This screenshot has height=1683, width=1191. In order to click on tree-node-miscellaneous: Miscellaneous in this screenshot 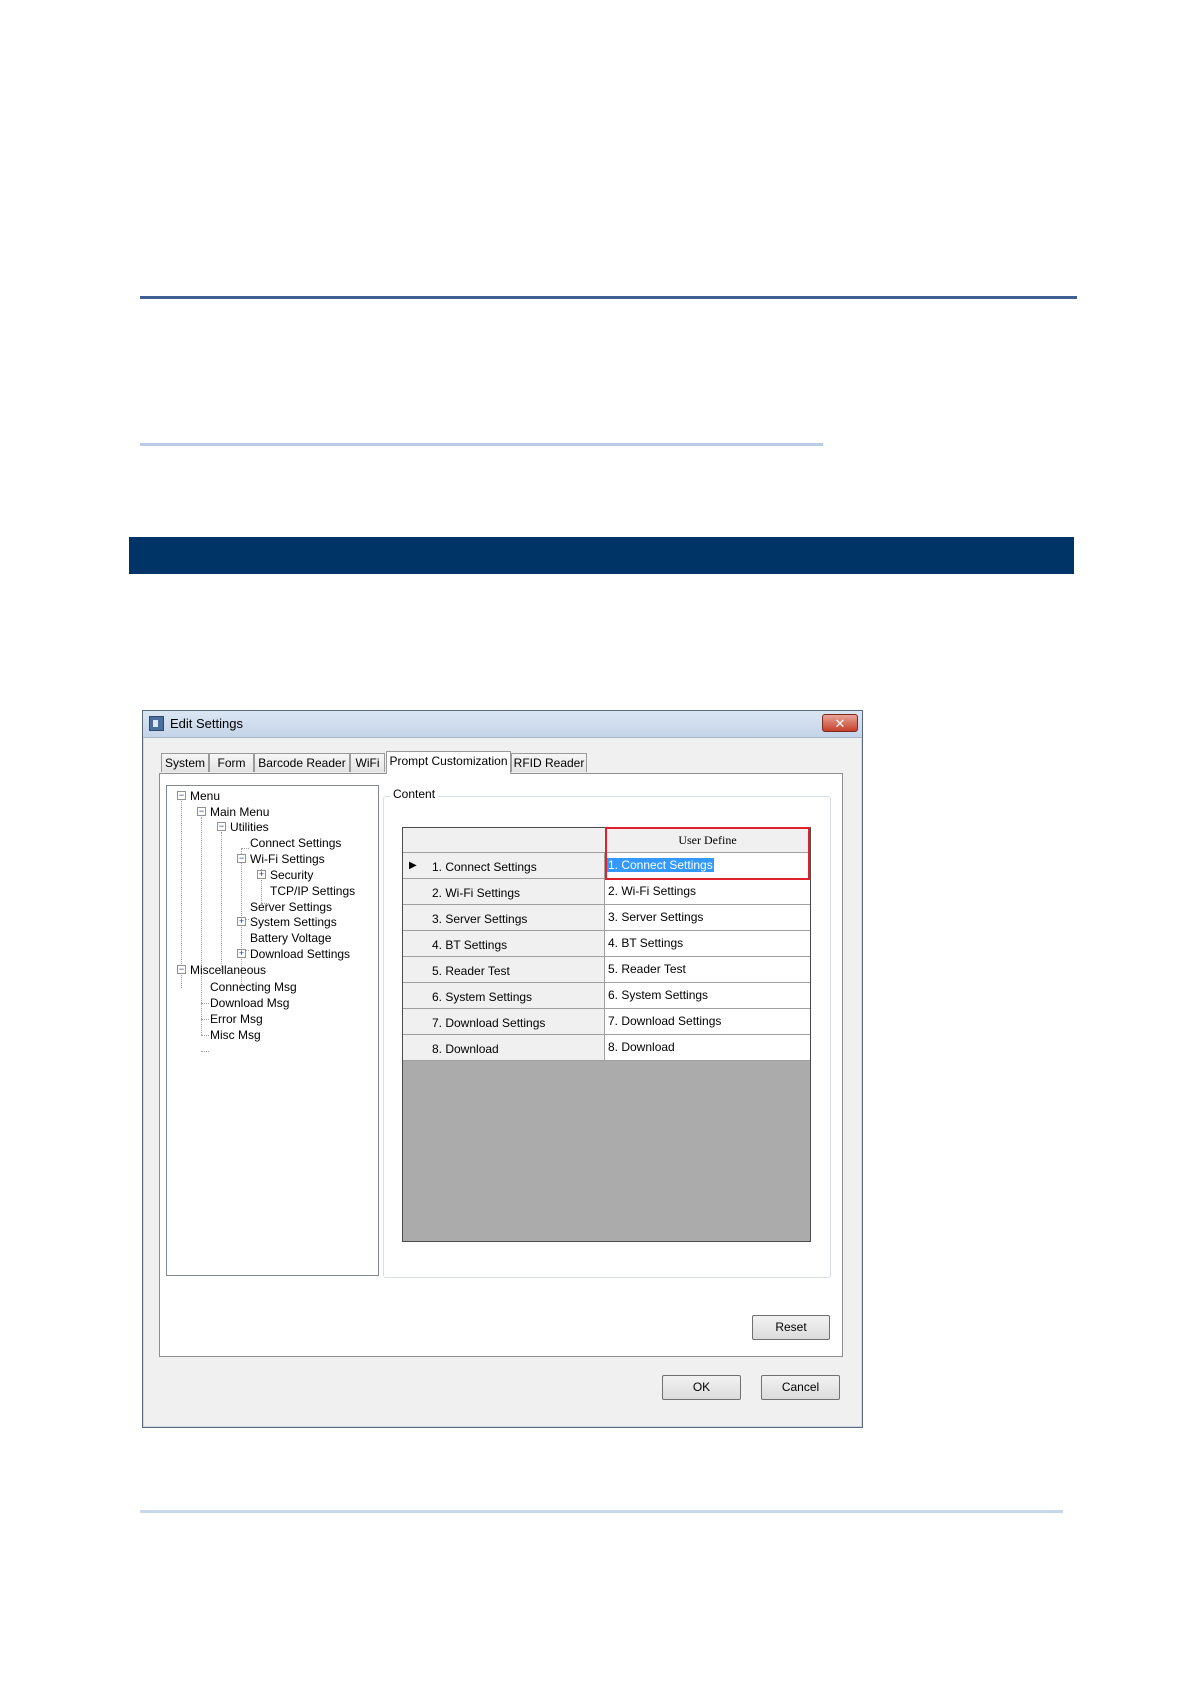, I will do `click(228, 970)`.